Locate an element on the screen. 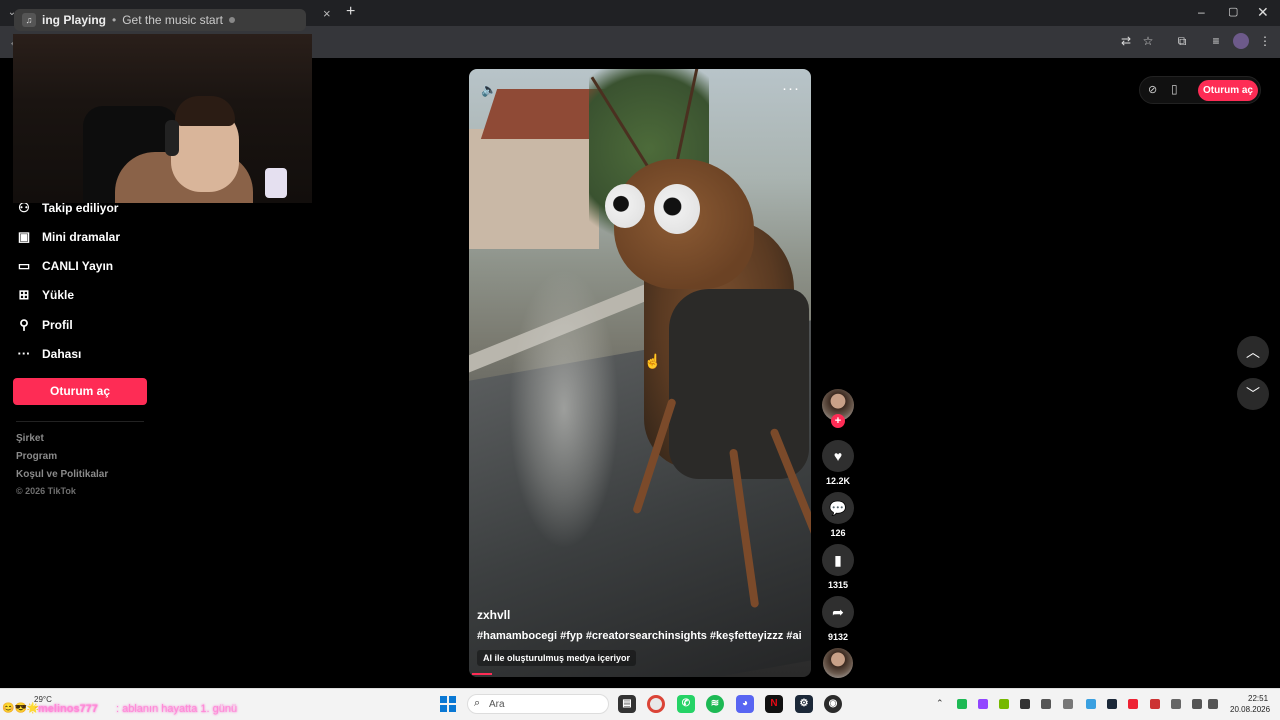  sidebar-item-label: Dahası is located at coordinates (62, 354).